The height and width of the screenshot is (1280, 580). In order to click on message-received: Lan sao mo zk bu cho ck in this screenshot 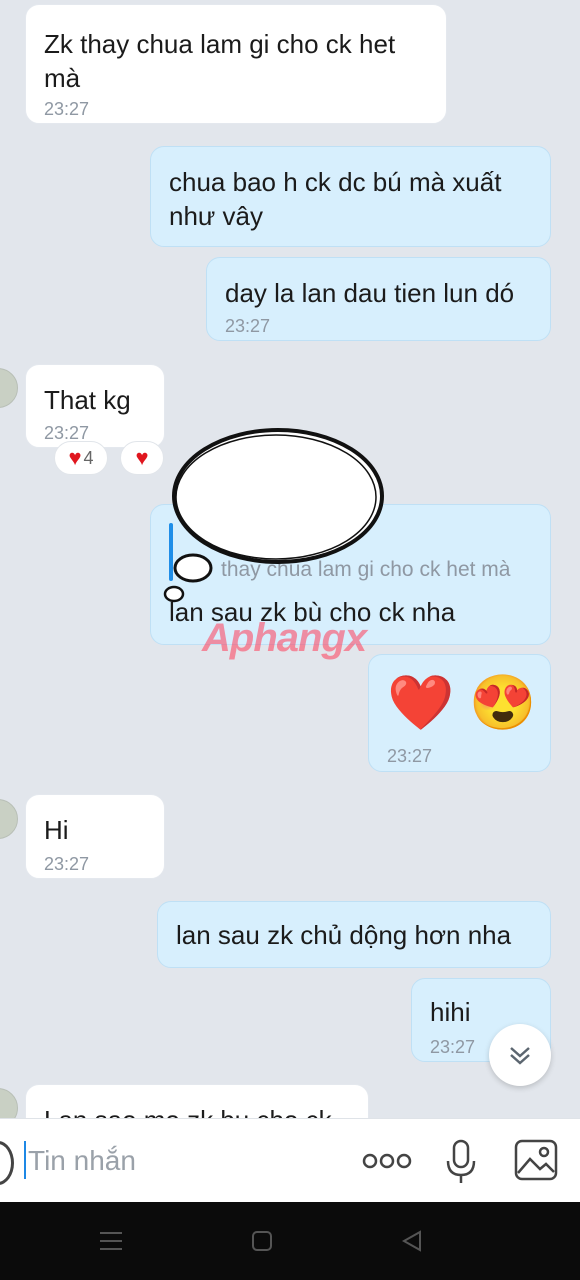, I will do `click(197, 1101)`.